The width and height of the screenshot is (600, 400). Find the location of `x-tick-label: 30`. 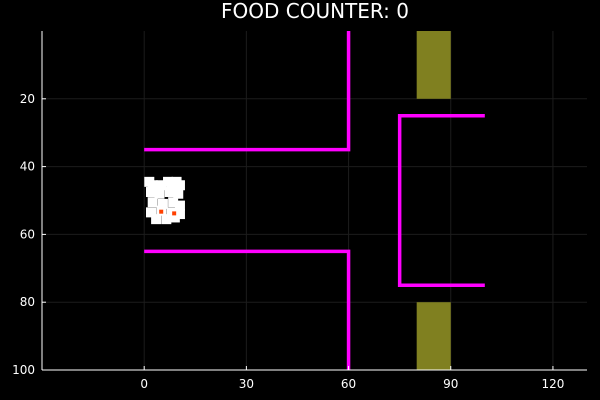

x-tick-label: 30 is located at coordinates (246, 384).